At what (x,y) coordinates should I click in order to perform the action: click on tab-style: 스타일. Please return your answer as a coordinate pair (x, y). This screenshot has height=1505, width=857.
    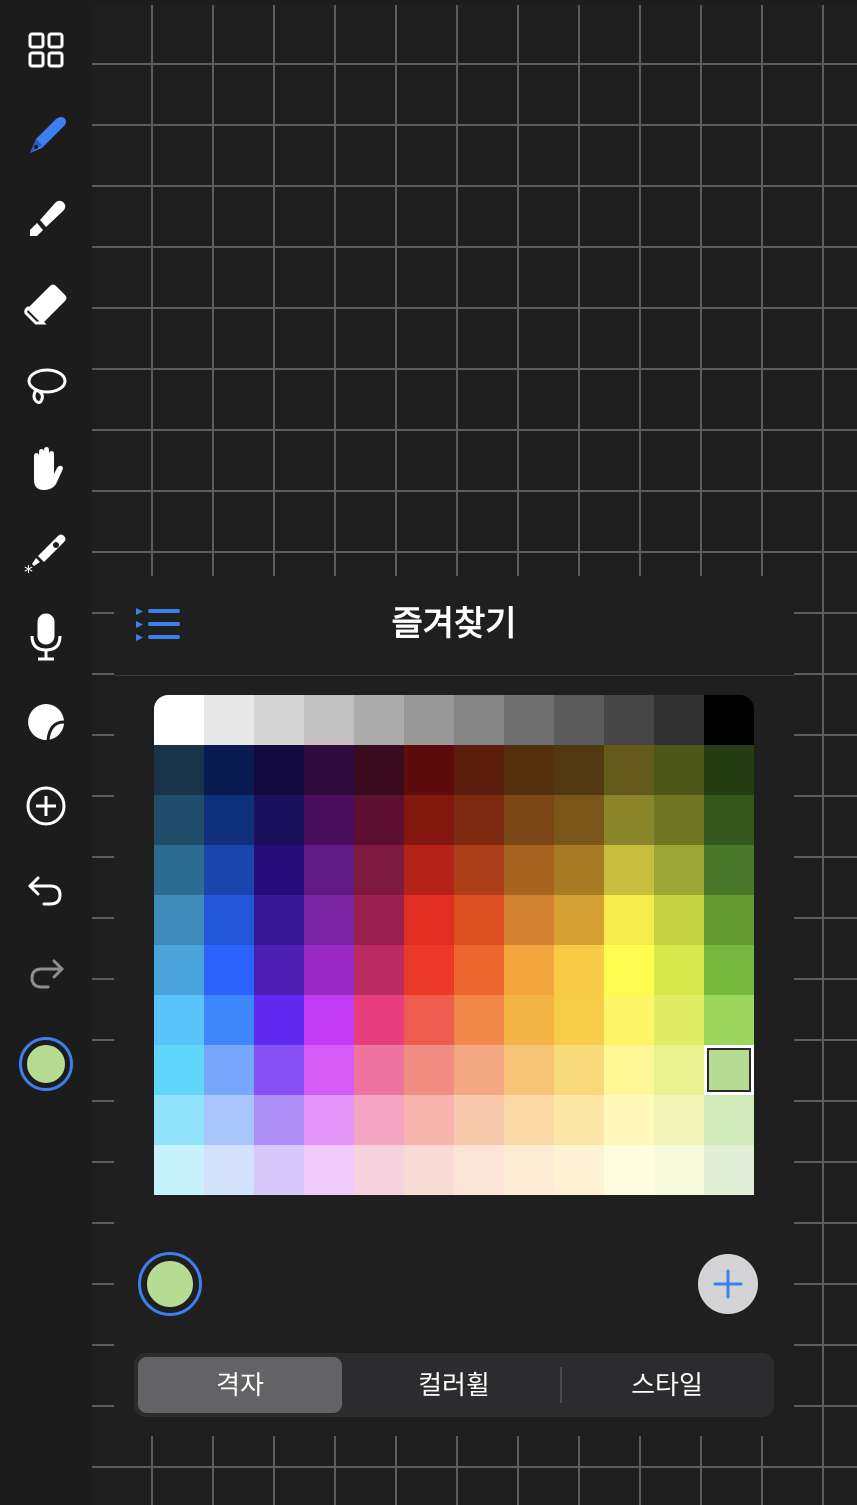
    Looking at the image, I should click on (667, 1385).